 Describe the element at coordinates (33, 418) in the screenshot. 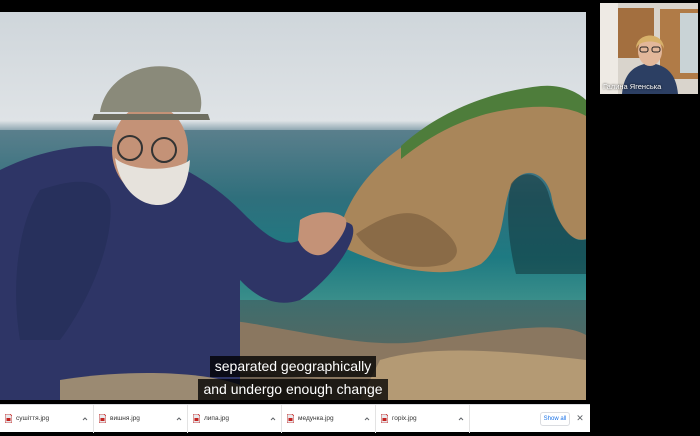

I see `download-file-name: сушіття.jpg` at that location.